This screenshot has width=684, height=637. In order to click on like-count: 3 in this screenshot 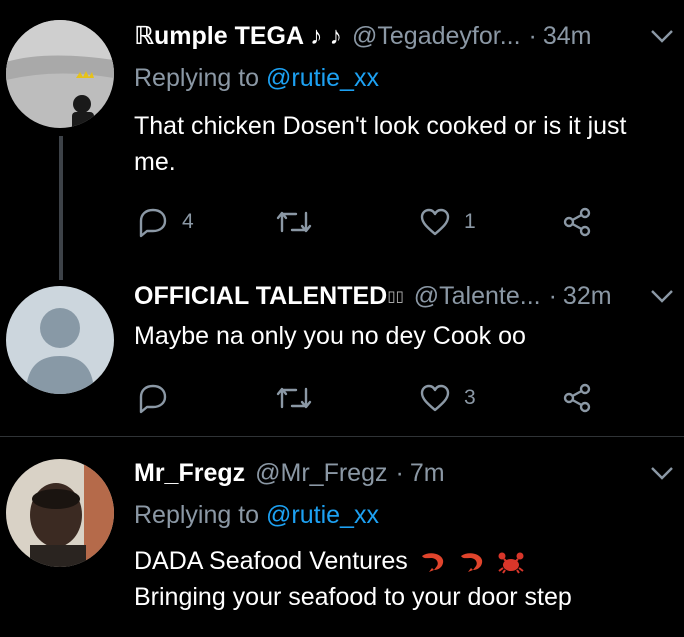, I will do `click(470, 397)`.